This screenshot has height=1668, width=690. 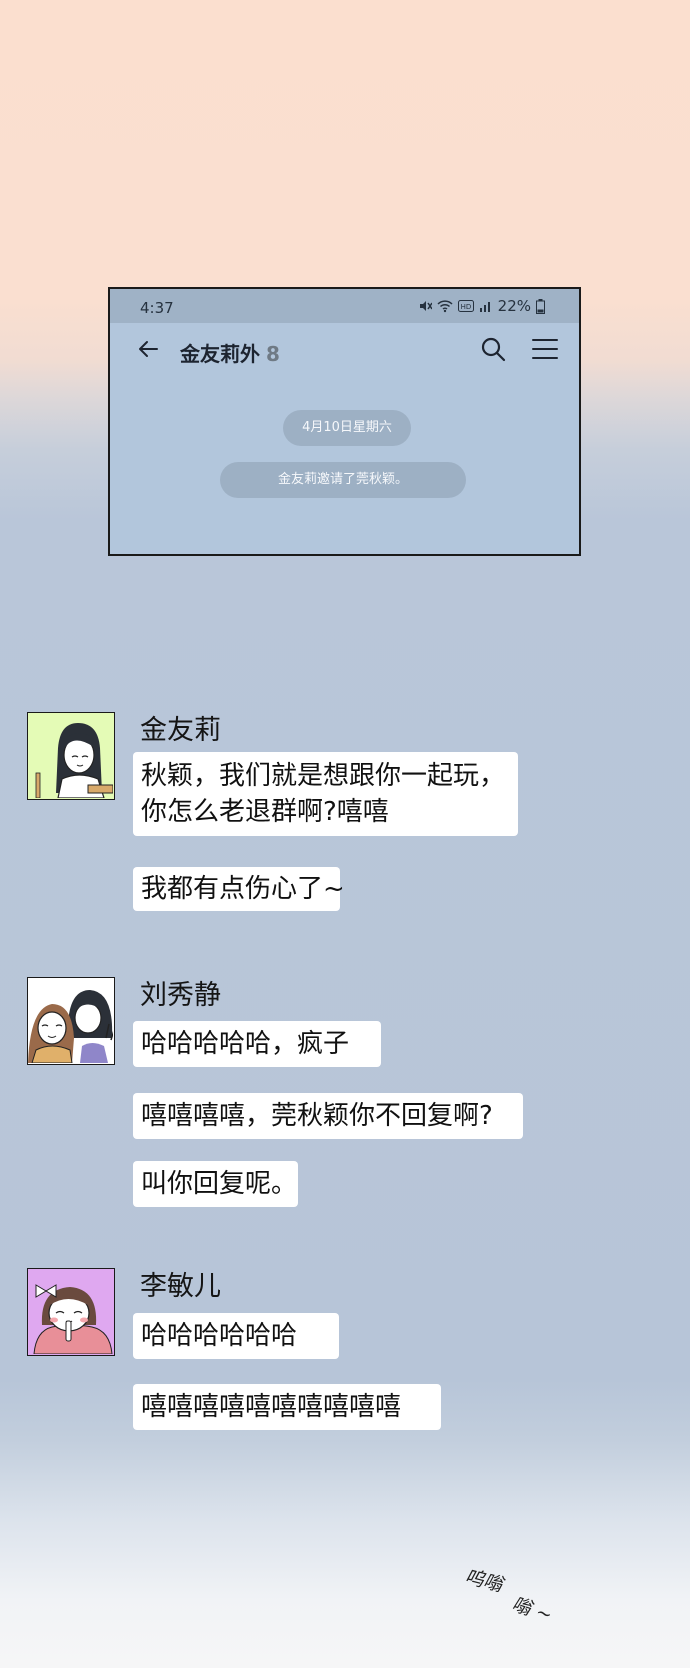 What do you see at coordinates (344, 306) in the screenshot?
I see `status-bar: 4:37 HD 22%` at bounding box center [344, 306].